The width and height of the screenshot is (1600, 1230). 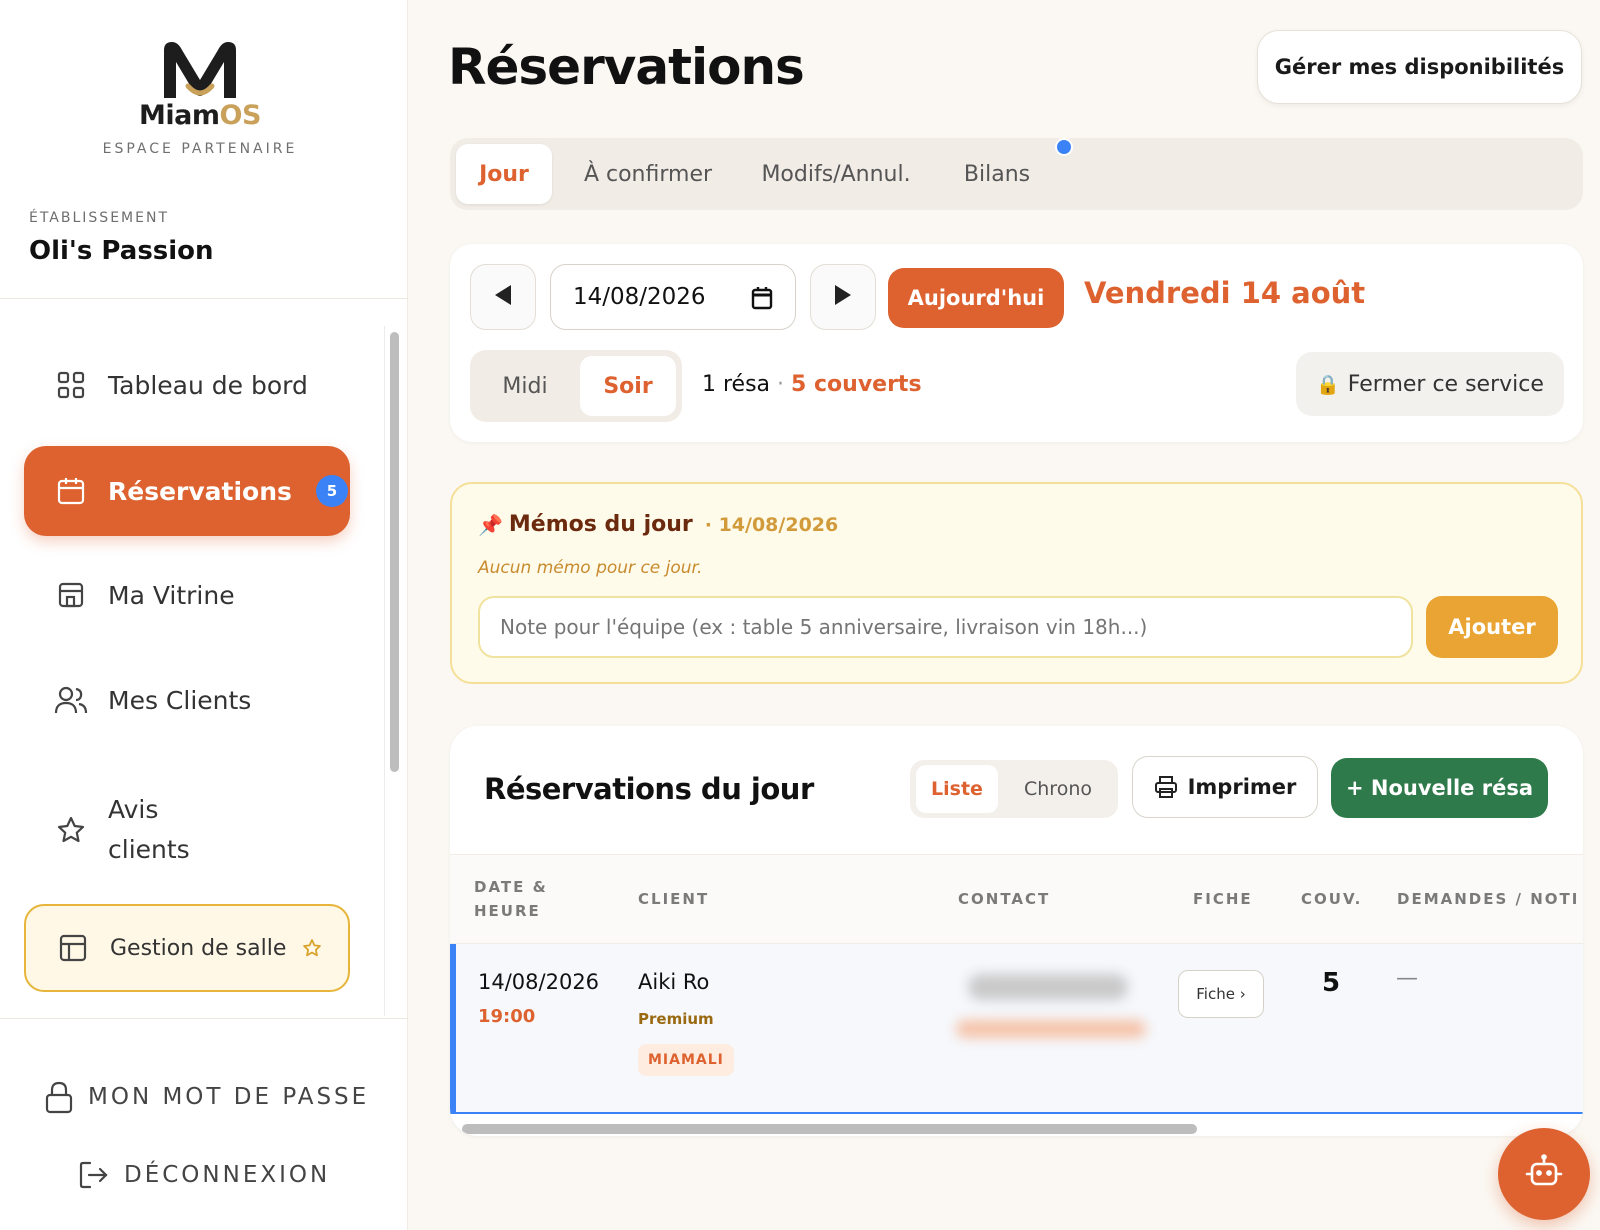 I want to click on sidebar-item-dashboard: Tableau de bord, so click(x=187, y=385).